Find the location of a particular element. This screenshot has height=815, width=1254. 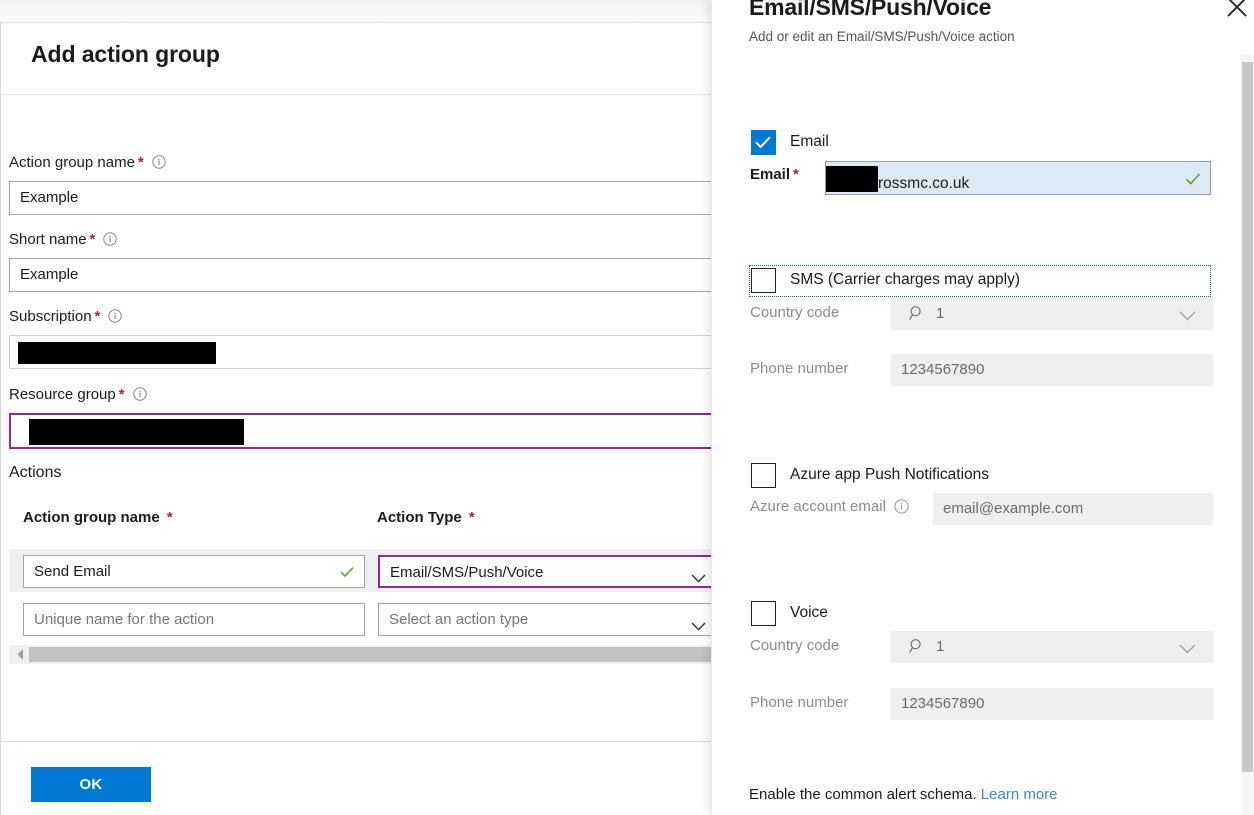

close-icon is located at coordinates (1237, 10).